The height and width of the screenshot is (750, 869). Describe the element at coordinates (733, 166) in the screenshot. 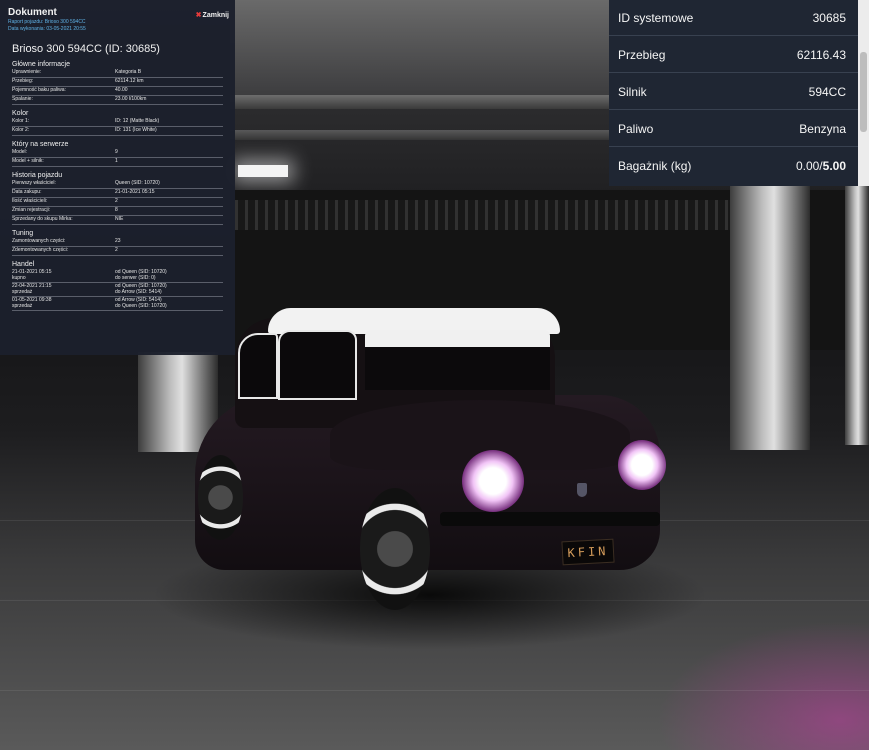

I see `stat-row-trunk: Bagażnik (kg) 0.00/5.00` at that location.